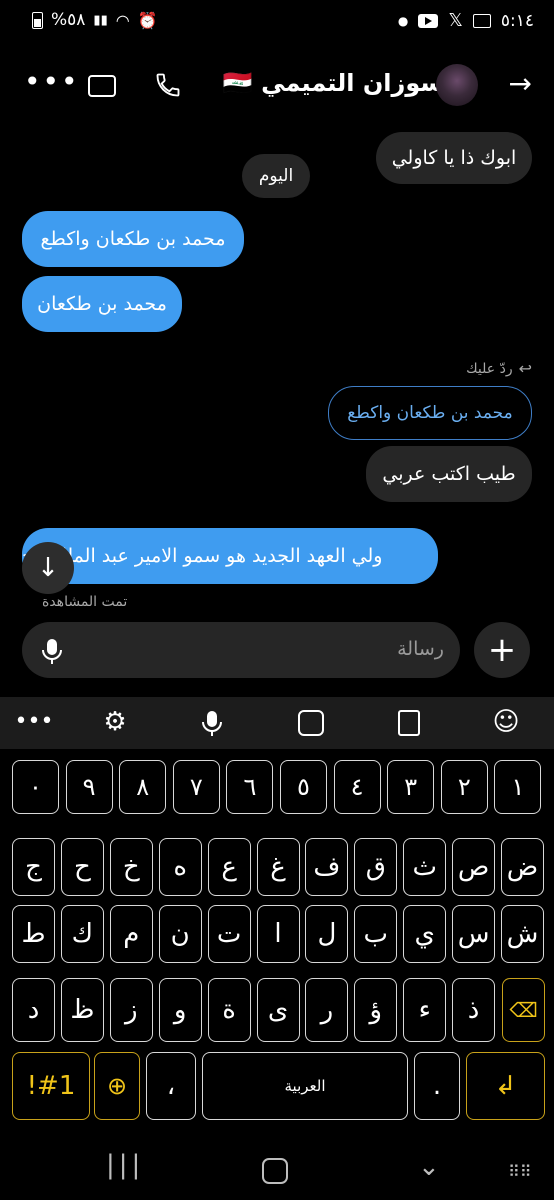 This screenshot has height=1200, width=554. What do you see at coordinates (376, 1010) in the screenshot?
I see `key-letter: ؤ` at bounding box center [376, 1010].